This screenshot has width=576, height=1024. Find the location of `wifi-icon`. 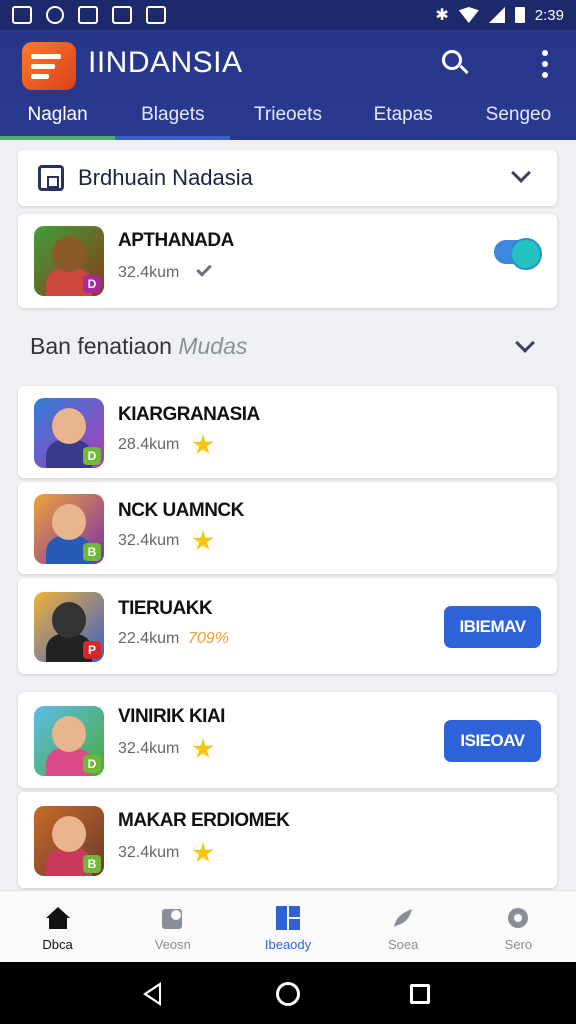

wifi-icon is located at coordinates (468, 15).